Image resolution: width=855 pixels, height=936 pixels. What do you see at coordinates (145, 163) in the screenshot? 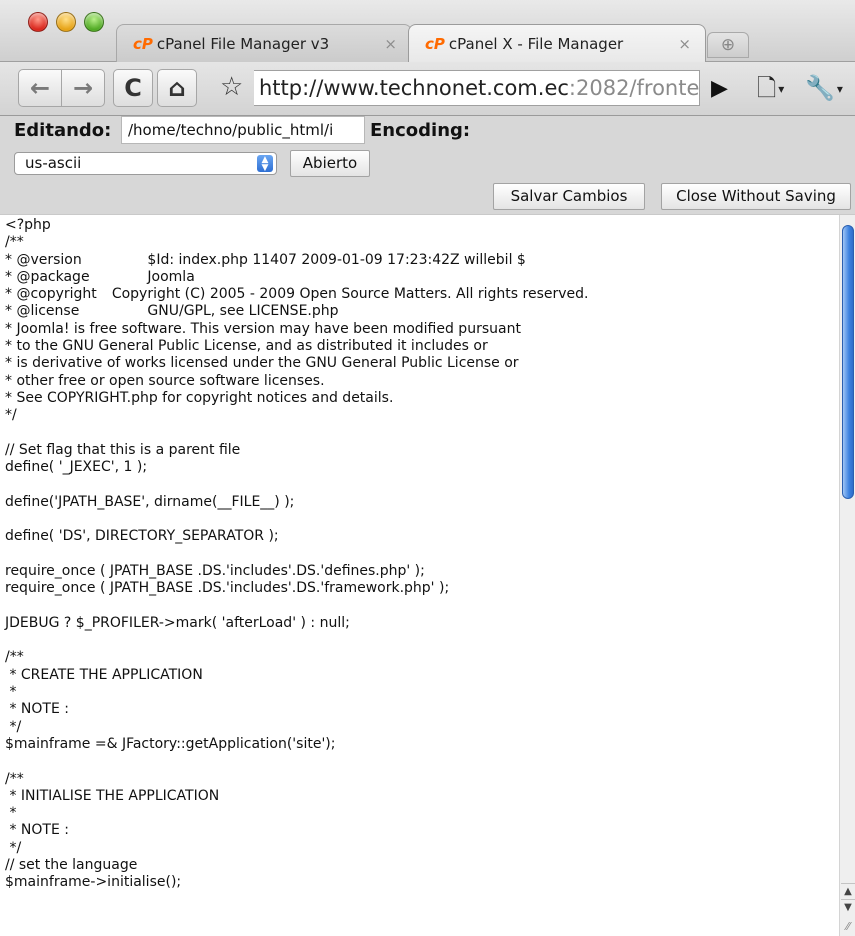
I see `encoding-select: us-ascii ▲ ▼` at bounding box center [145, 163].